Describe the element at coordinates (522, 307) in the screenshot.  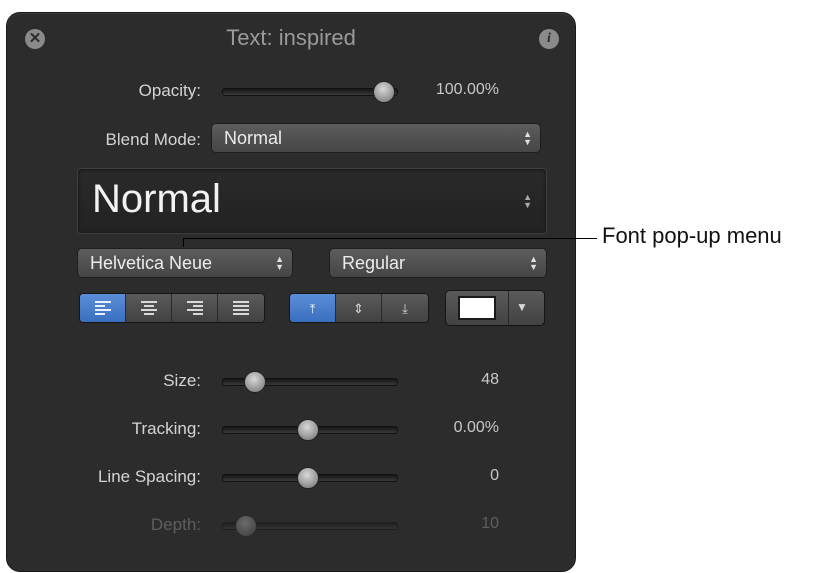
I see `chevron-down-icon: ▼` at that location.